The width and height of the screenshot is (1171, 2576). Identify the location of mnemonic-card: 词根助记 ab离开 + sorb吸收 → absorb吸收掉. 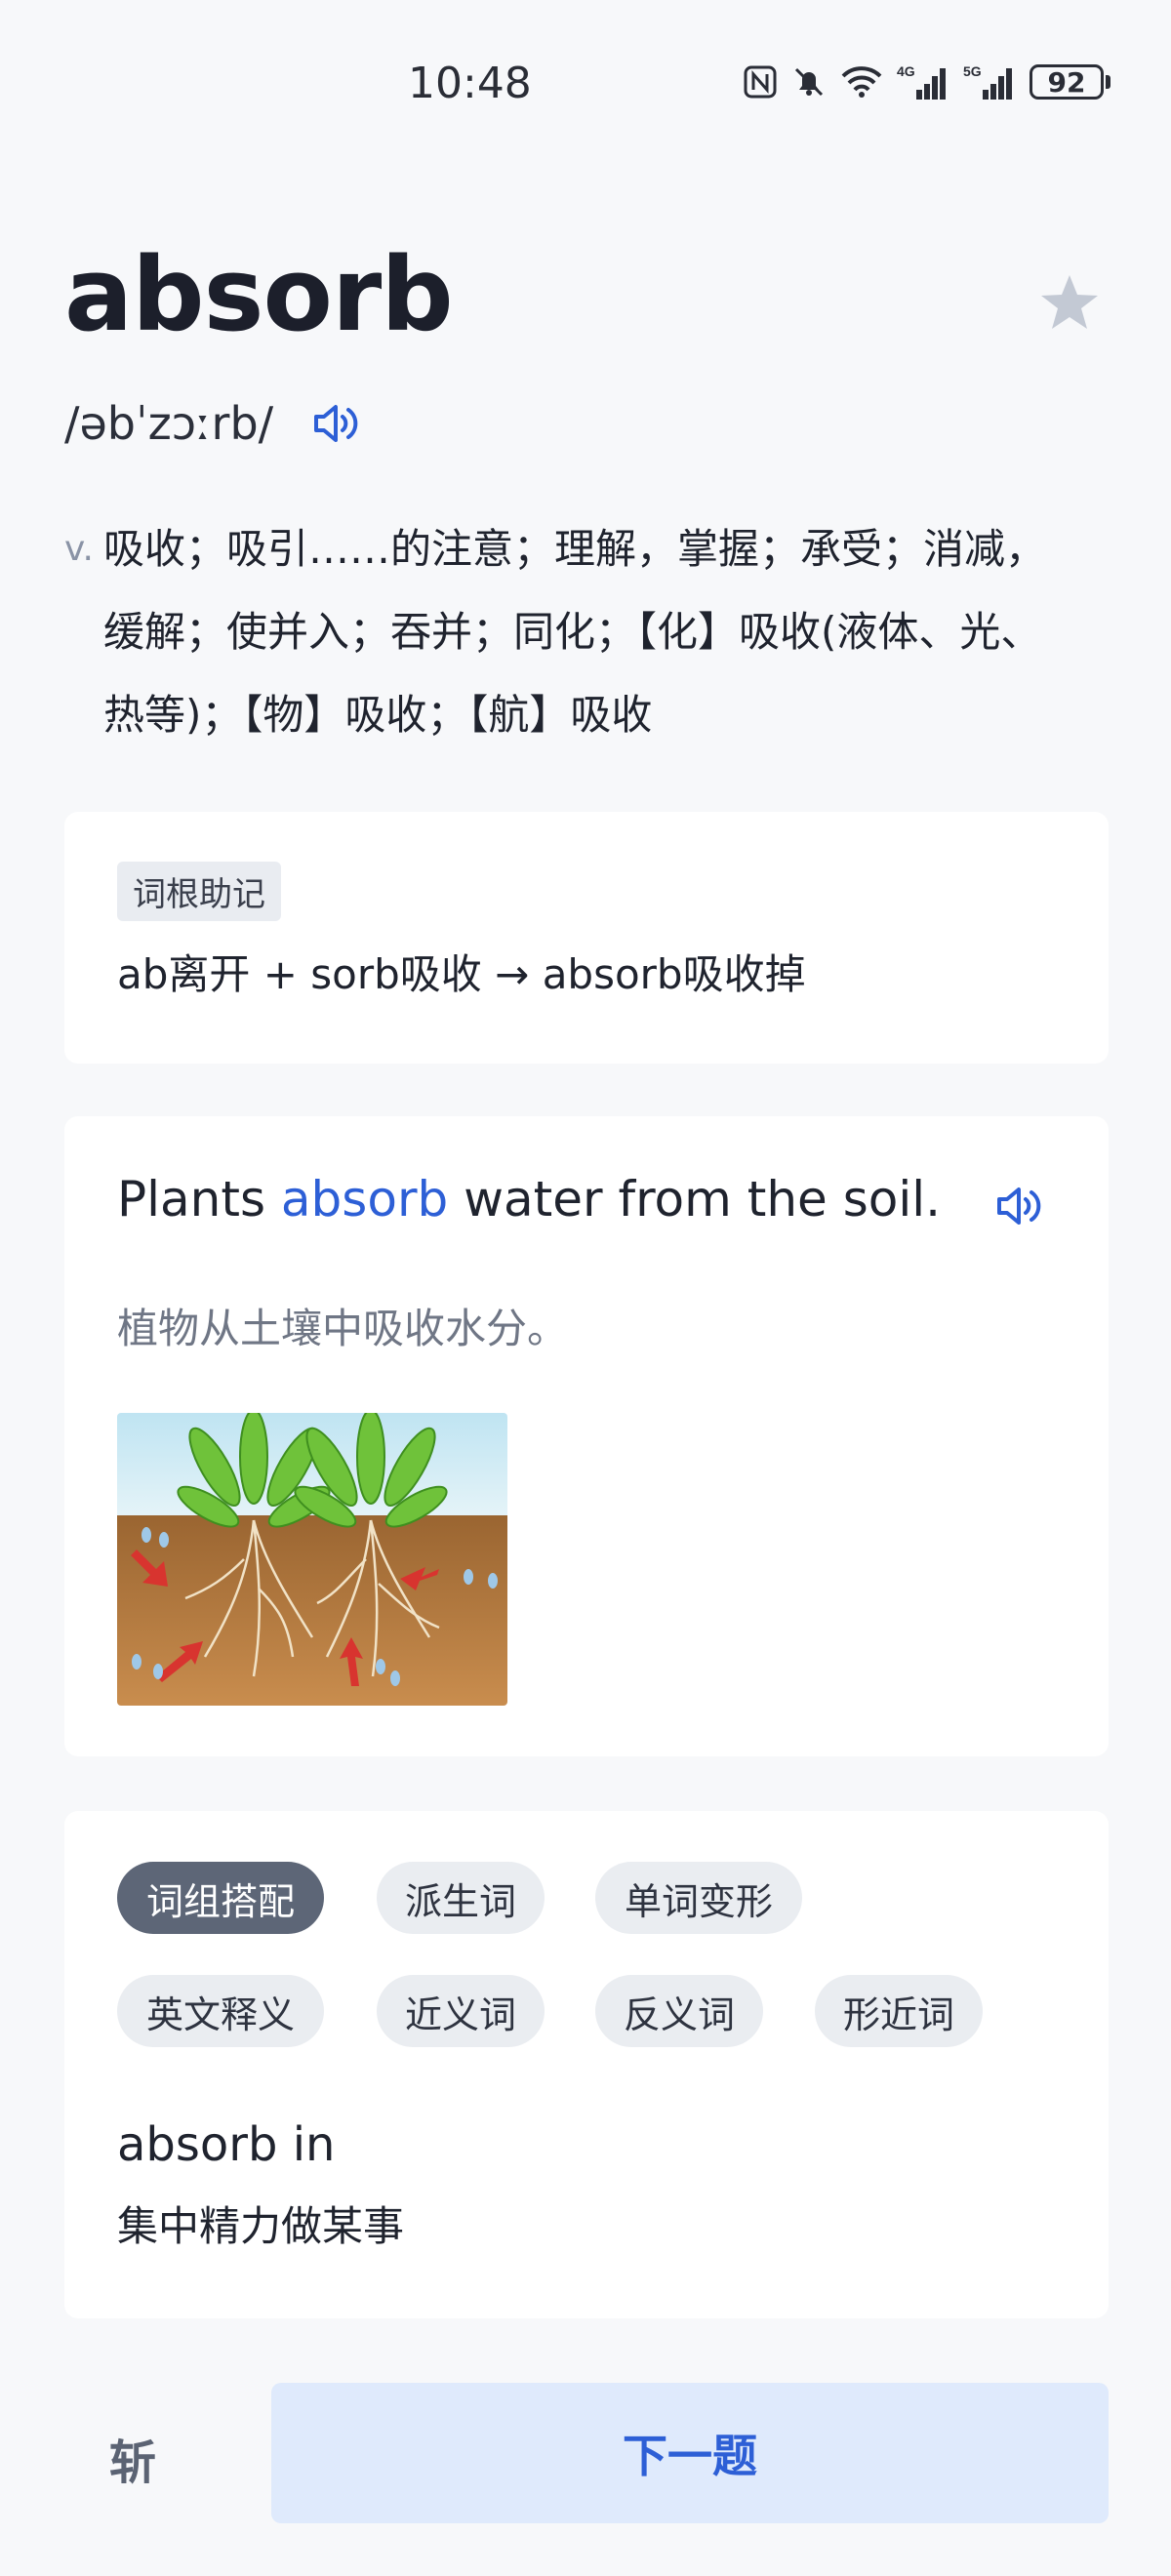
(586, 938).